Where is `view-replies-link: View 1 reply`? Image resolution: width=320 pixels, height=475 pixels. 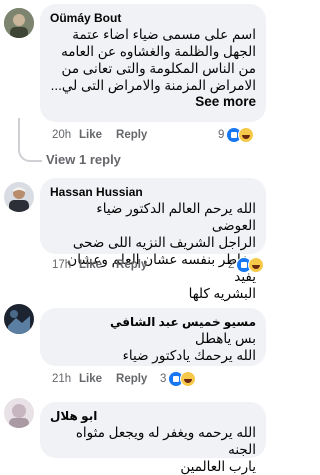
view-replies-link: View 1 reply is located at coordinates (83, 159).